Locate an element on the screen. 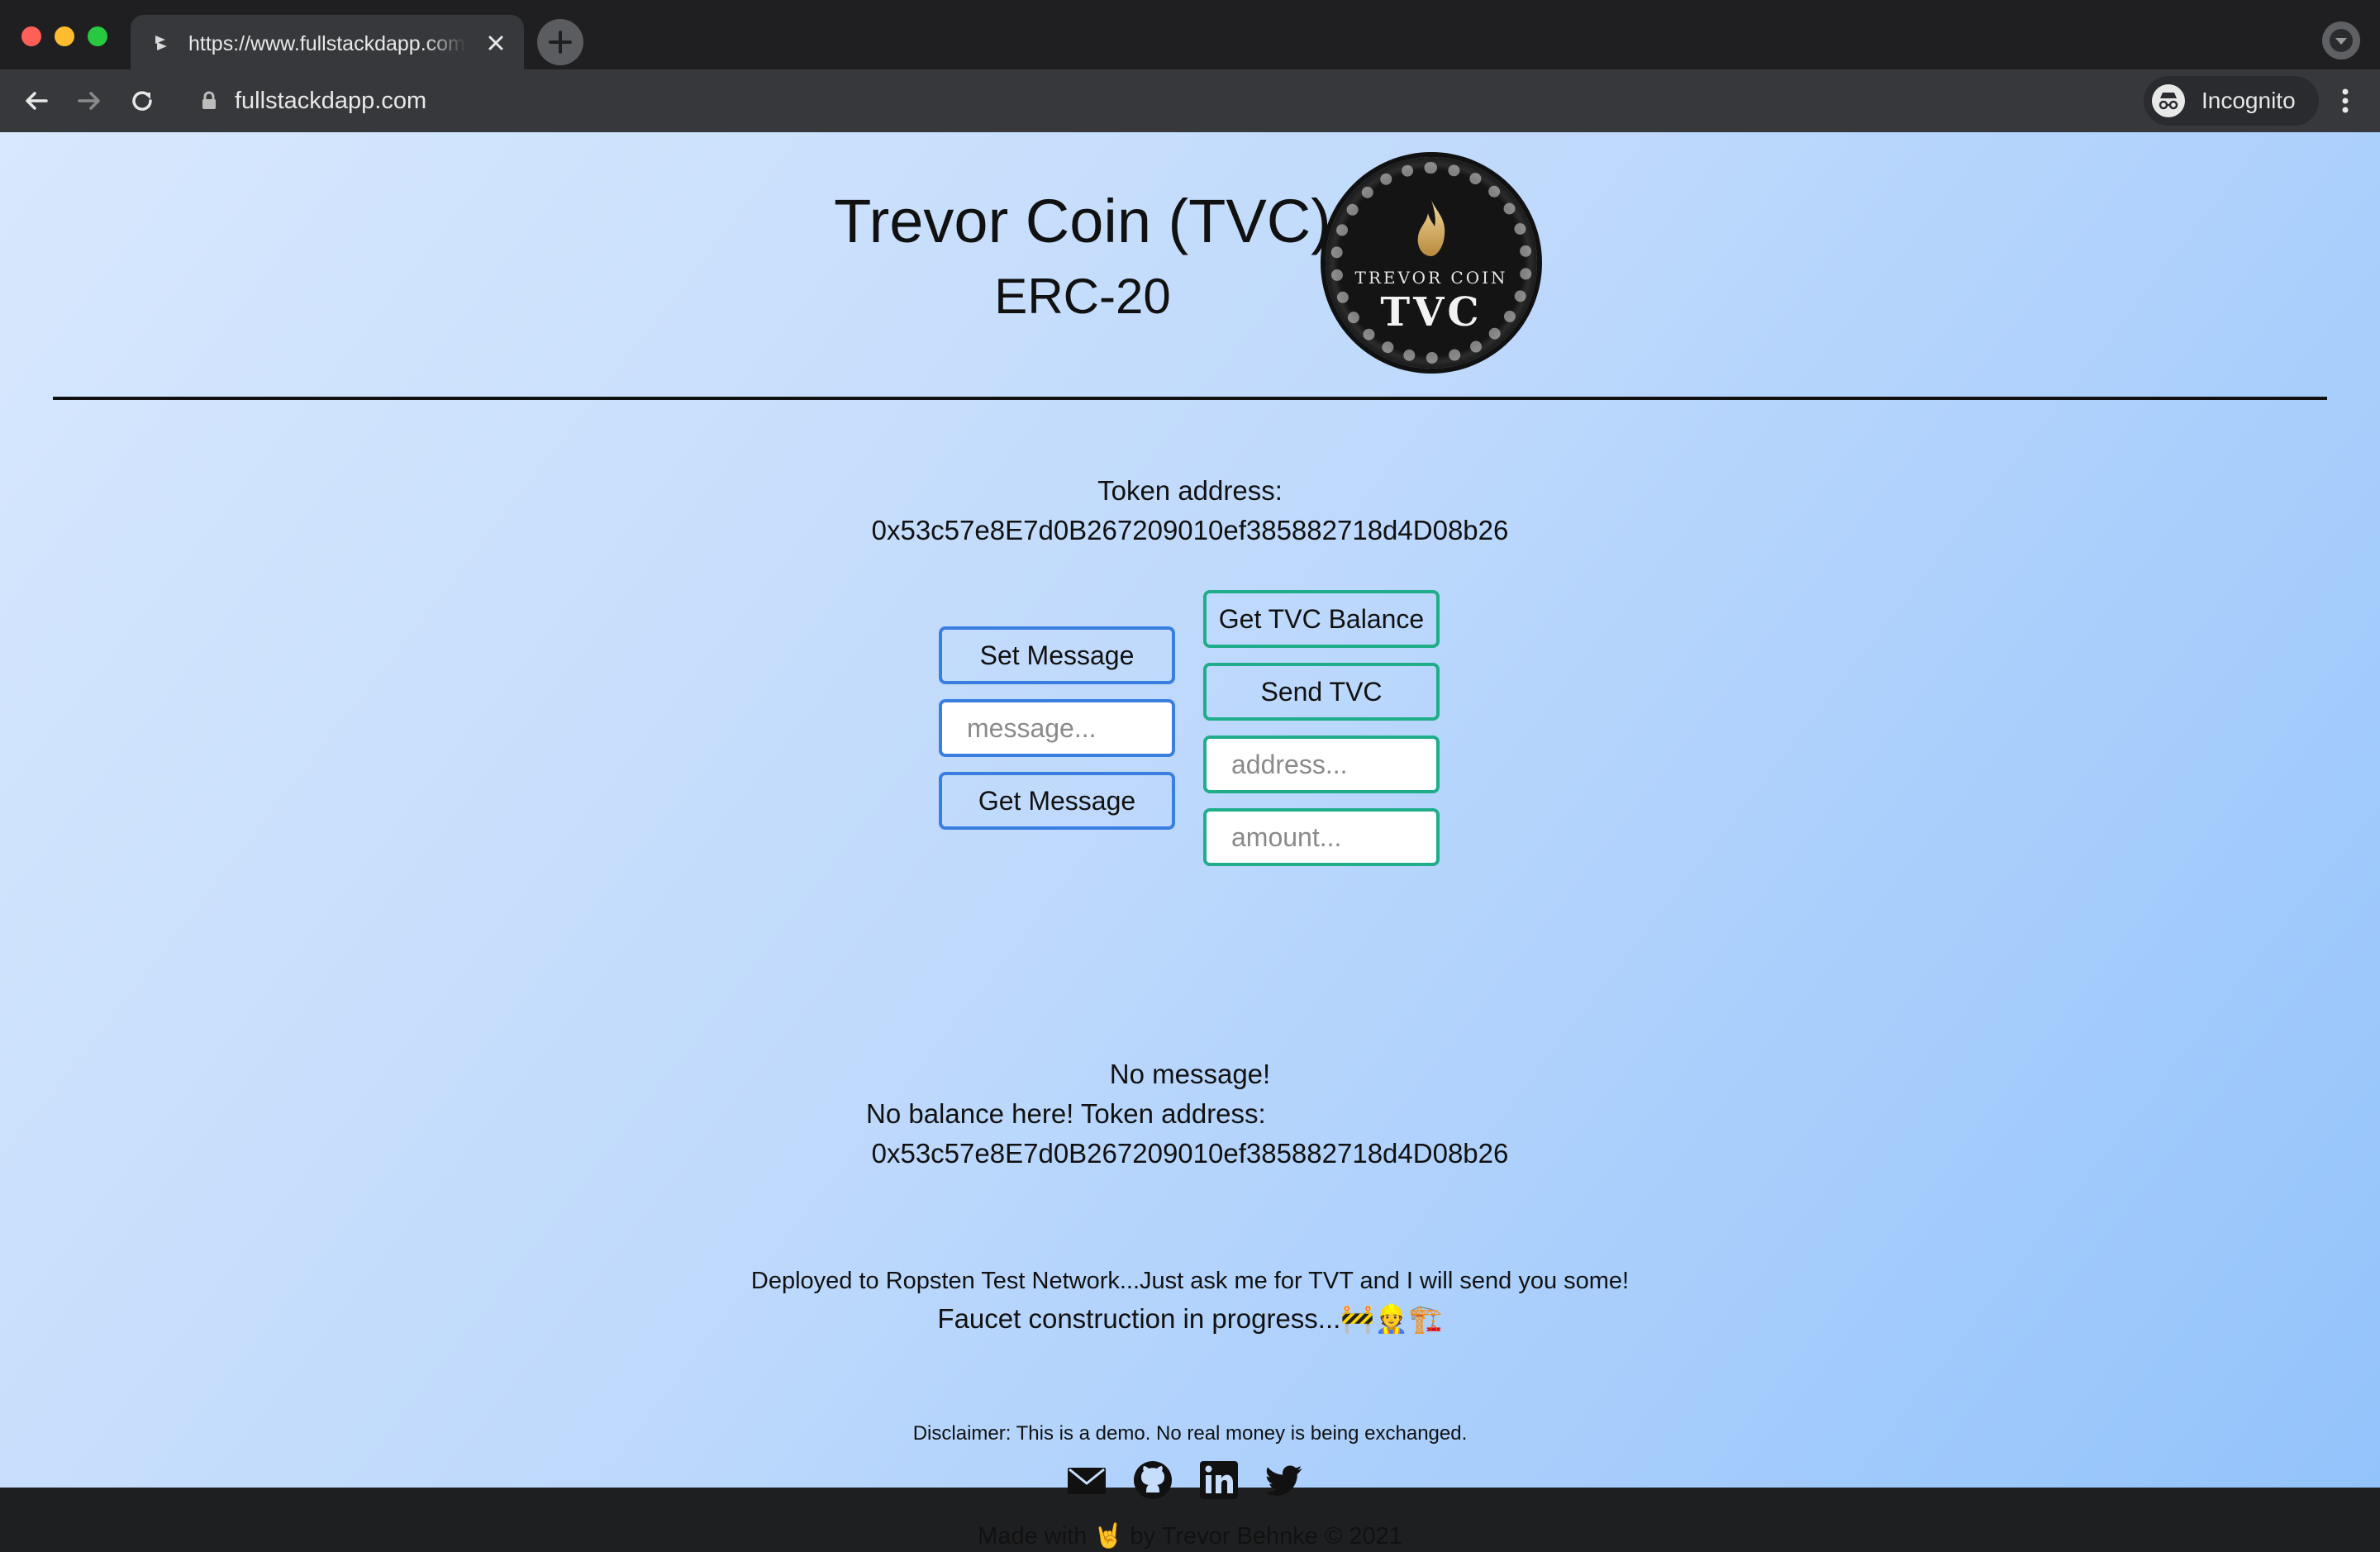 This screenshot has width=2380, height=1552. github-icon is located at coordinates (1152, 1480).